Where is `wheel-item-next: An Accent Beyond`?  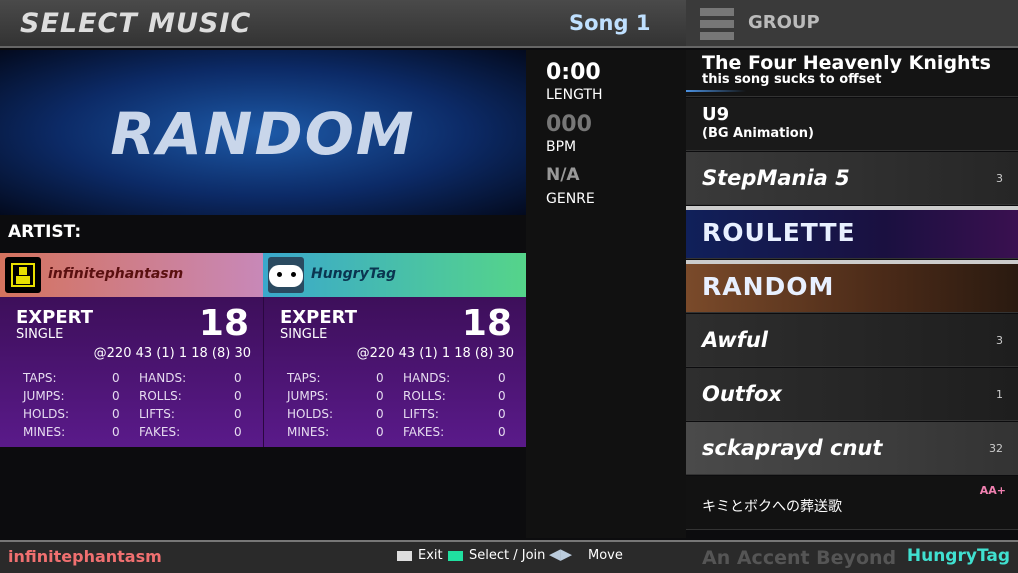
wheel-item-next: An Accent Beyond is located at coordinates (799, 558).